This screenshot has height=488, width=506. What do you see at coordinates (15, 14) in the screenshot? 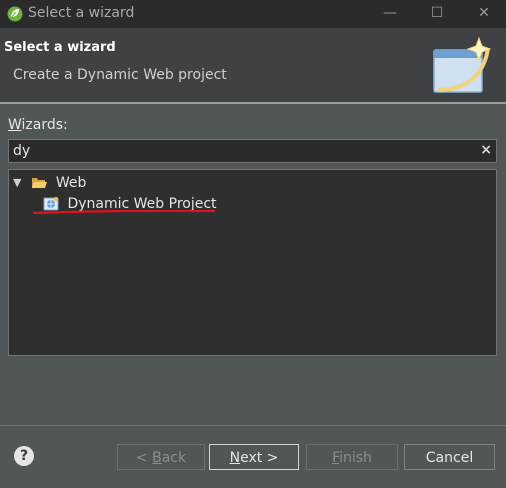
I see `spring-leaf-icon` at bounding box center [15, 14].